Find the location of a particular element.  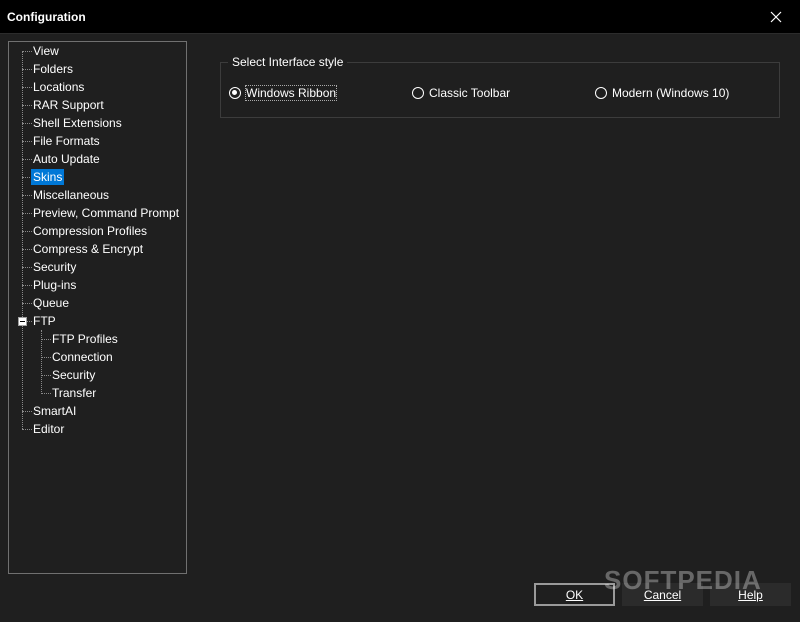

tree-item-label: Connection is located at coordinates (82, 357).